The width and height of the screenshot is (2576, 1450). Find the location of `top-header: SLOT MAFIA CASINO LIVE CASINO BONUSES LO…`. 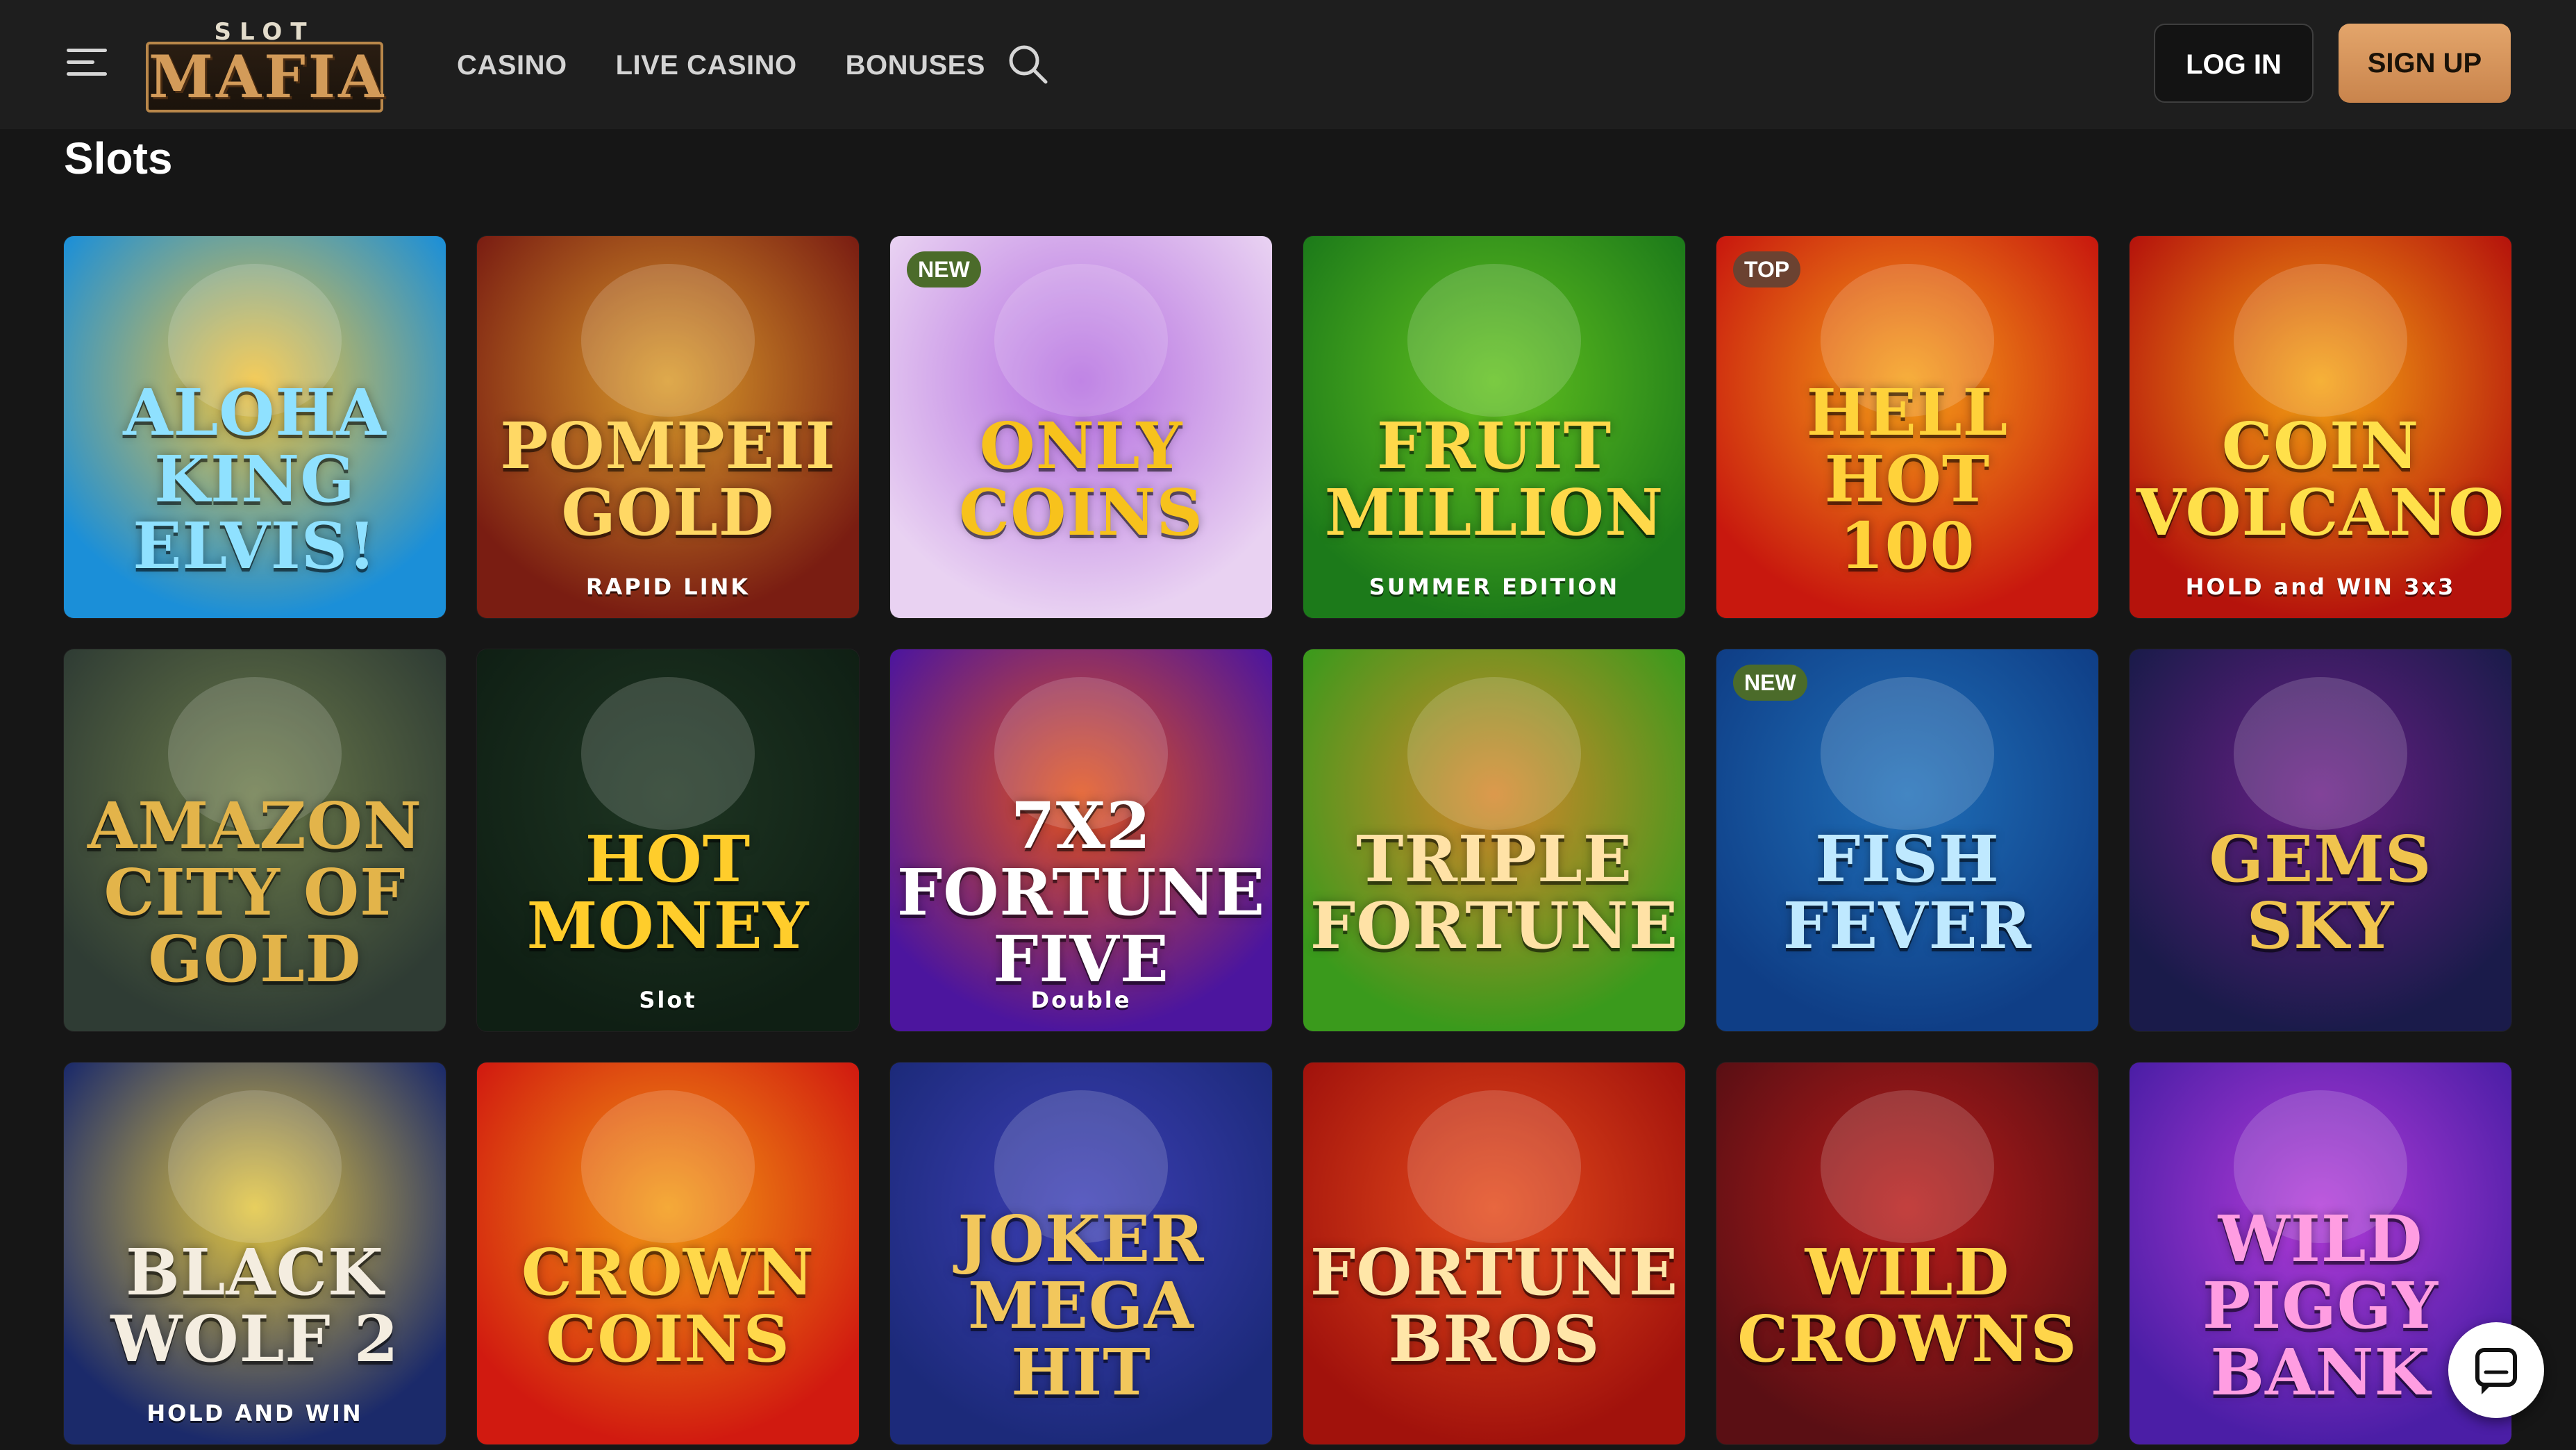

top-header: SLOT MAFIA CASINO LIVE CASINO BONUSES LO… is located at coordinates (1288, 64).